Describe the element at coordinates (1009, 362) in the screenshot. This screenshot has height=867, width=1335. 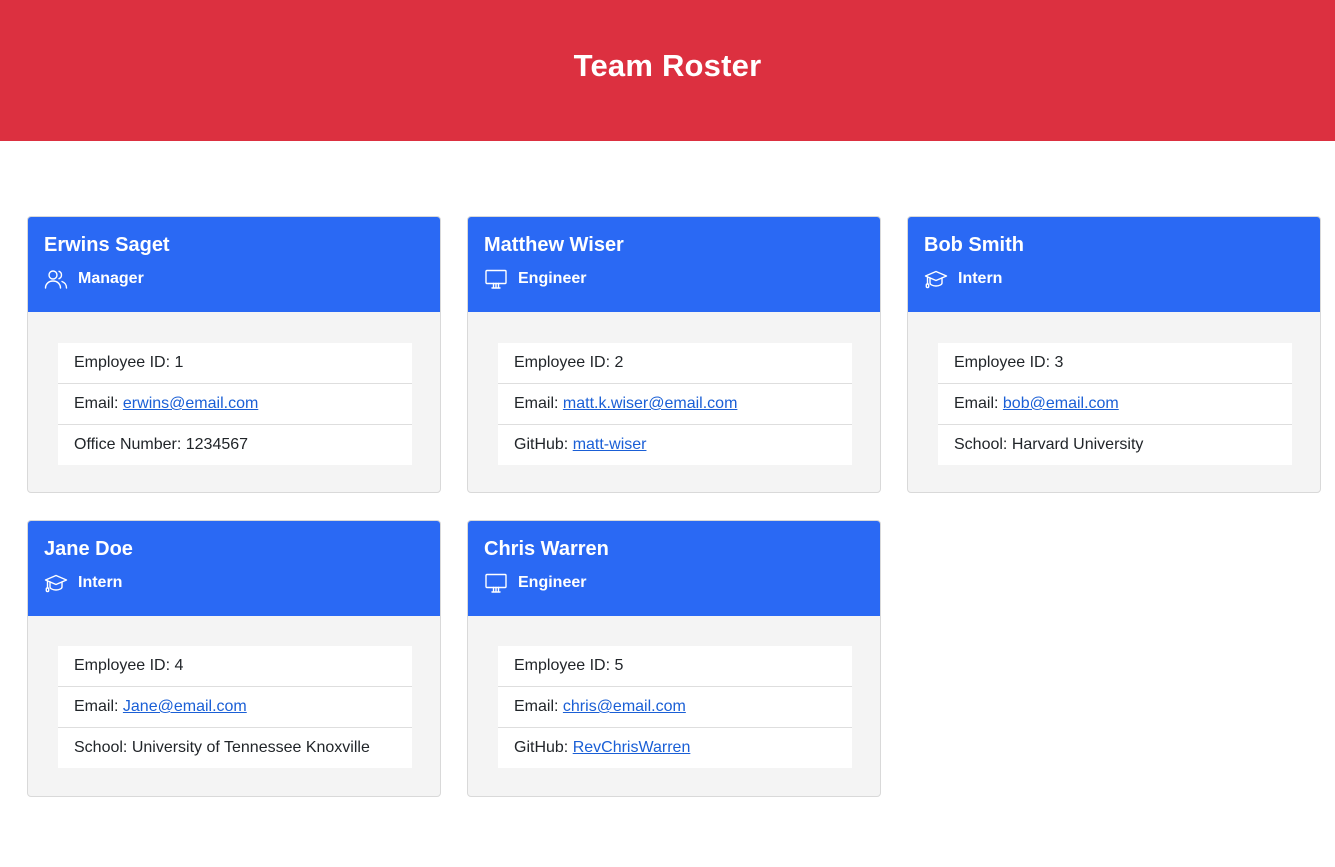
I see `employee-id: Employee ID: 3` at that location.